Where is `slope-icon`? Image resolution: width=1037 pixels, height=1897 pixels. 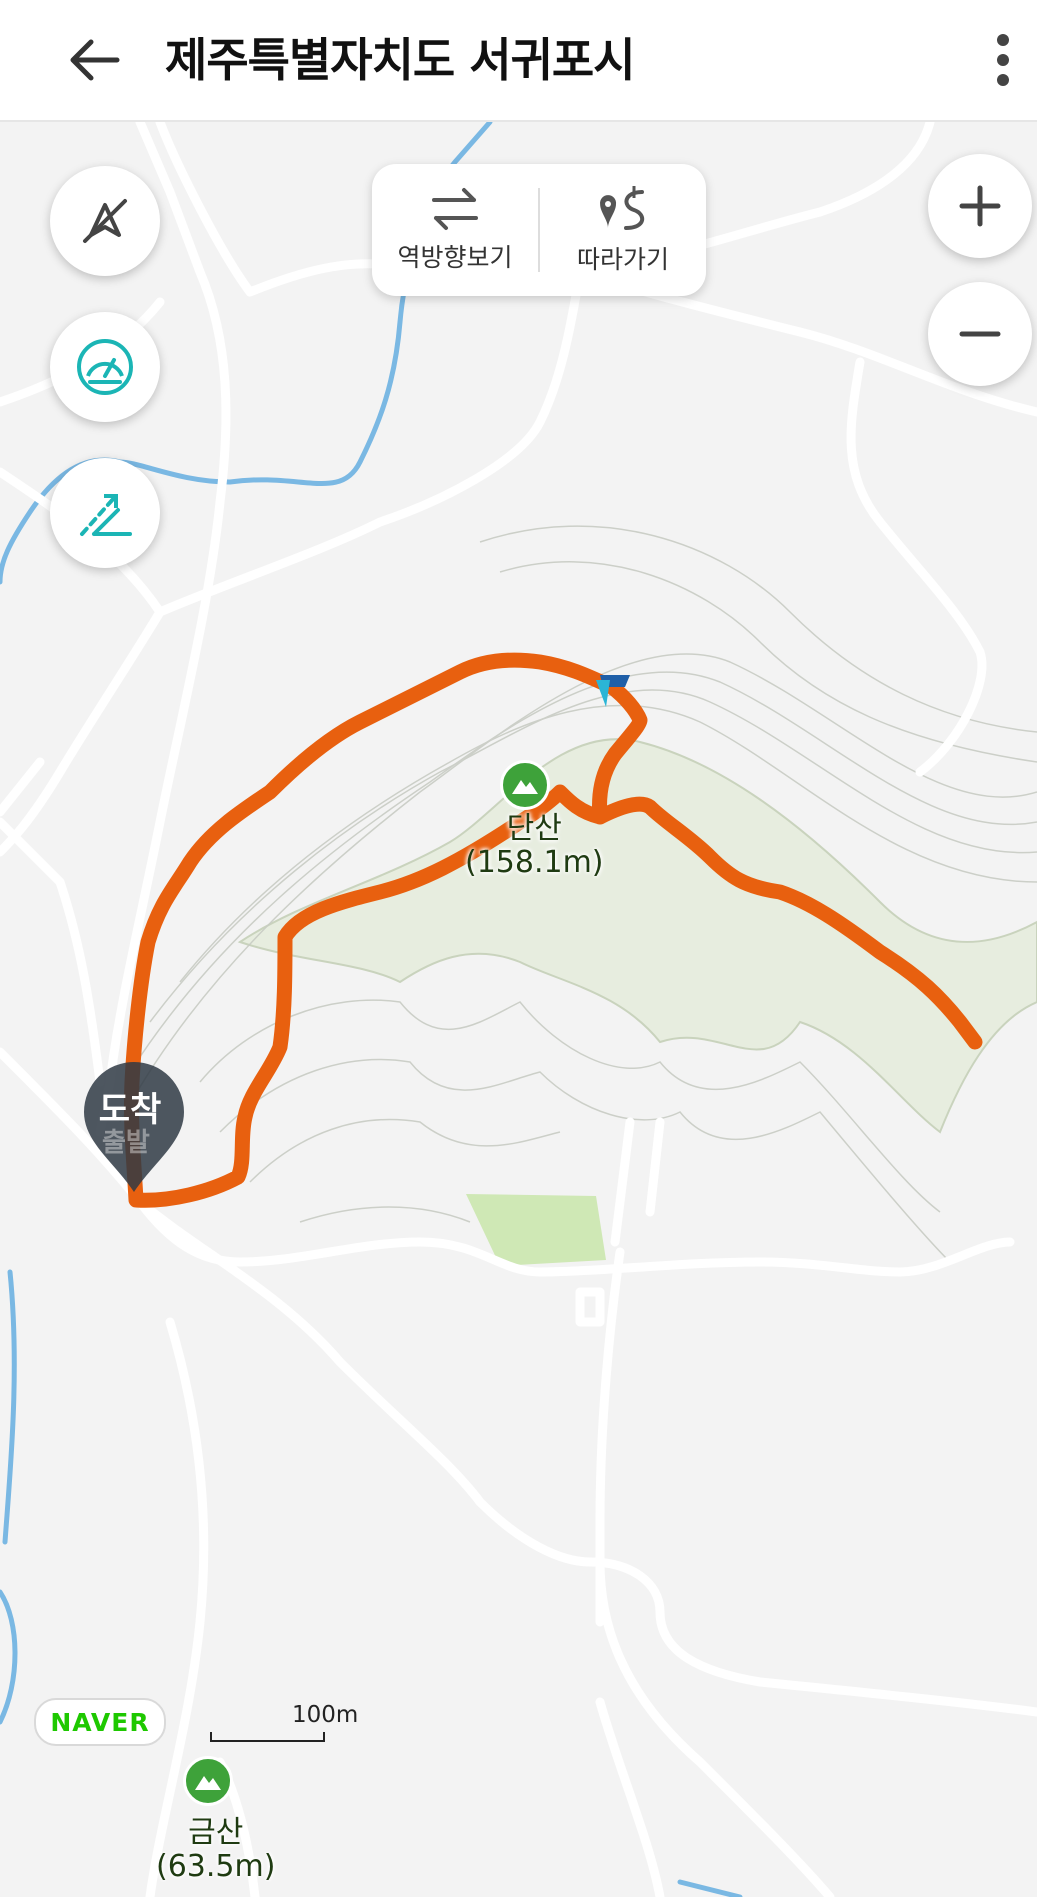 slope-icon is located at coordinates (106, 515).